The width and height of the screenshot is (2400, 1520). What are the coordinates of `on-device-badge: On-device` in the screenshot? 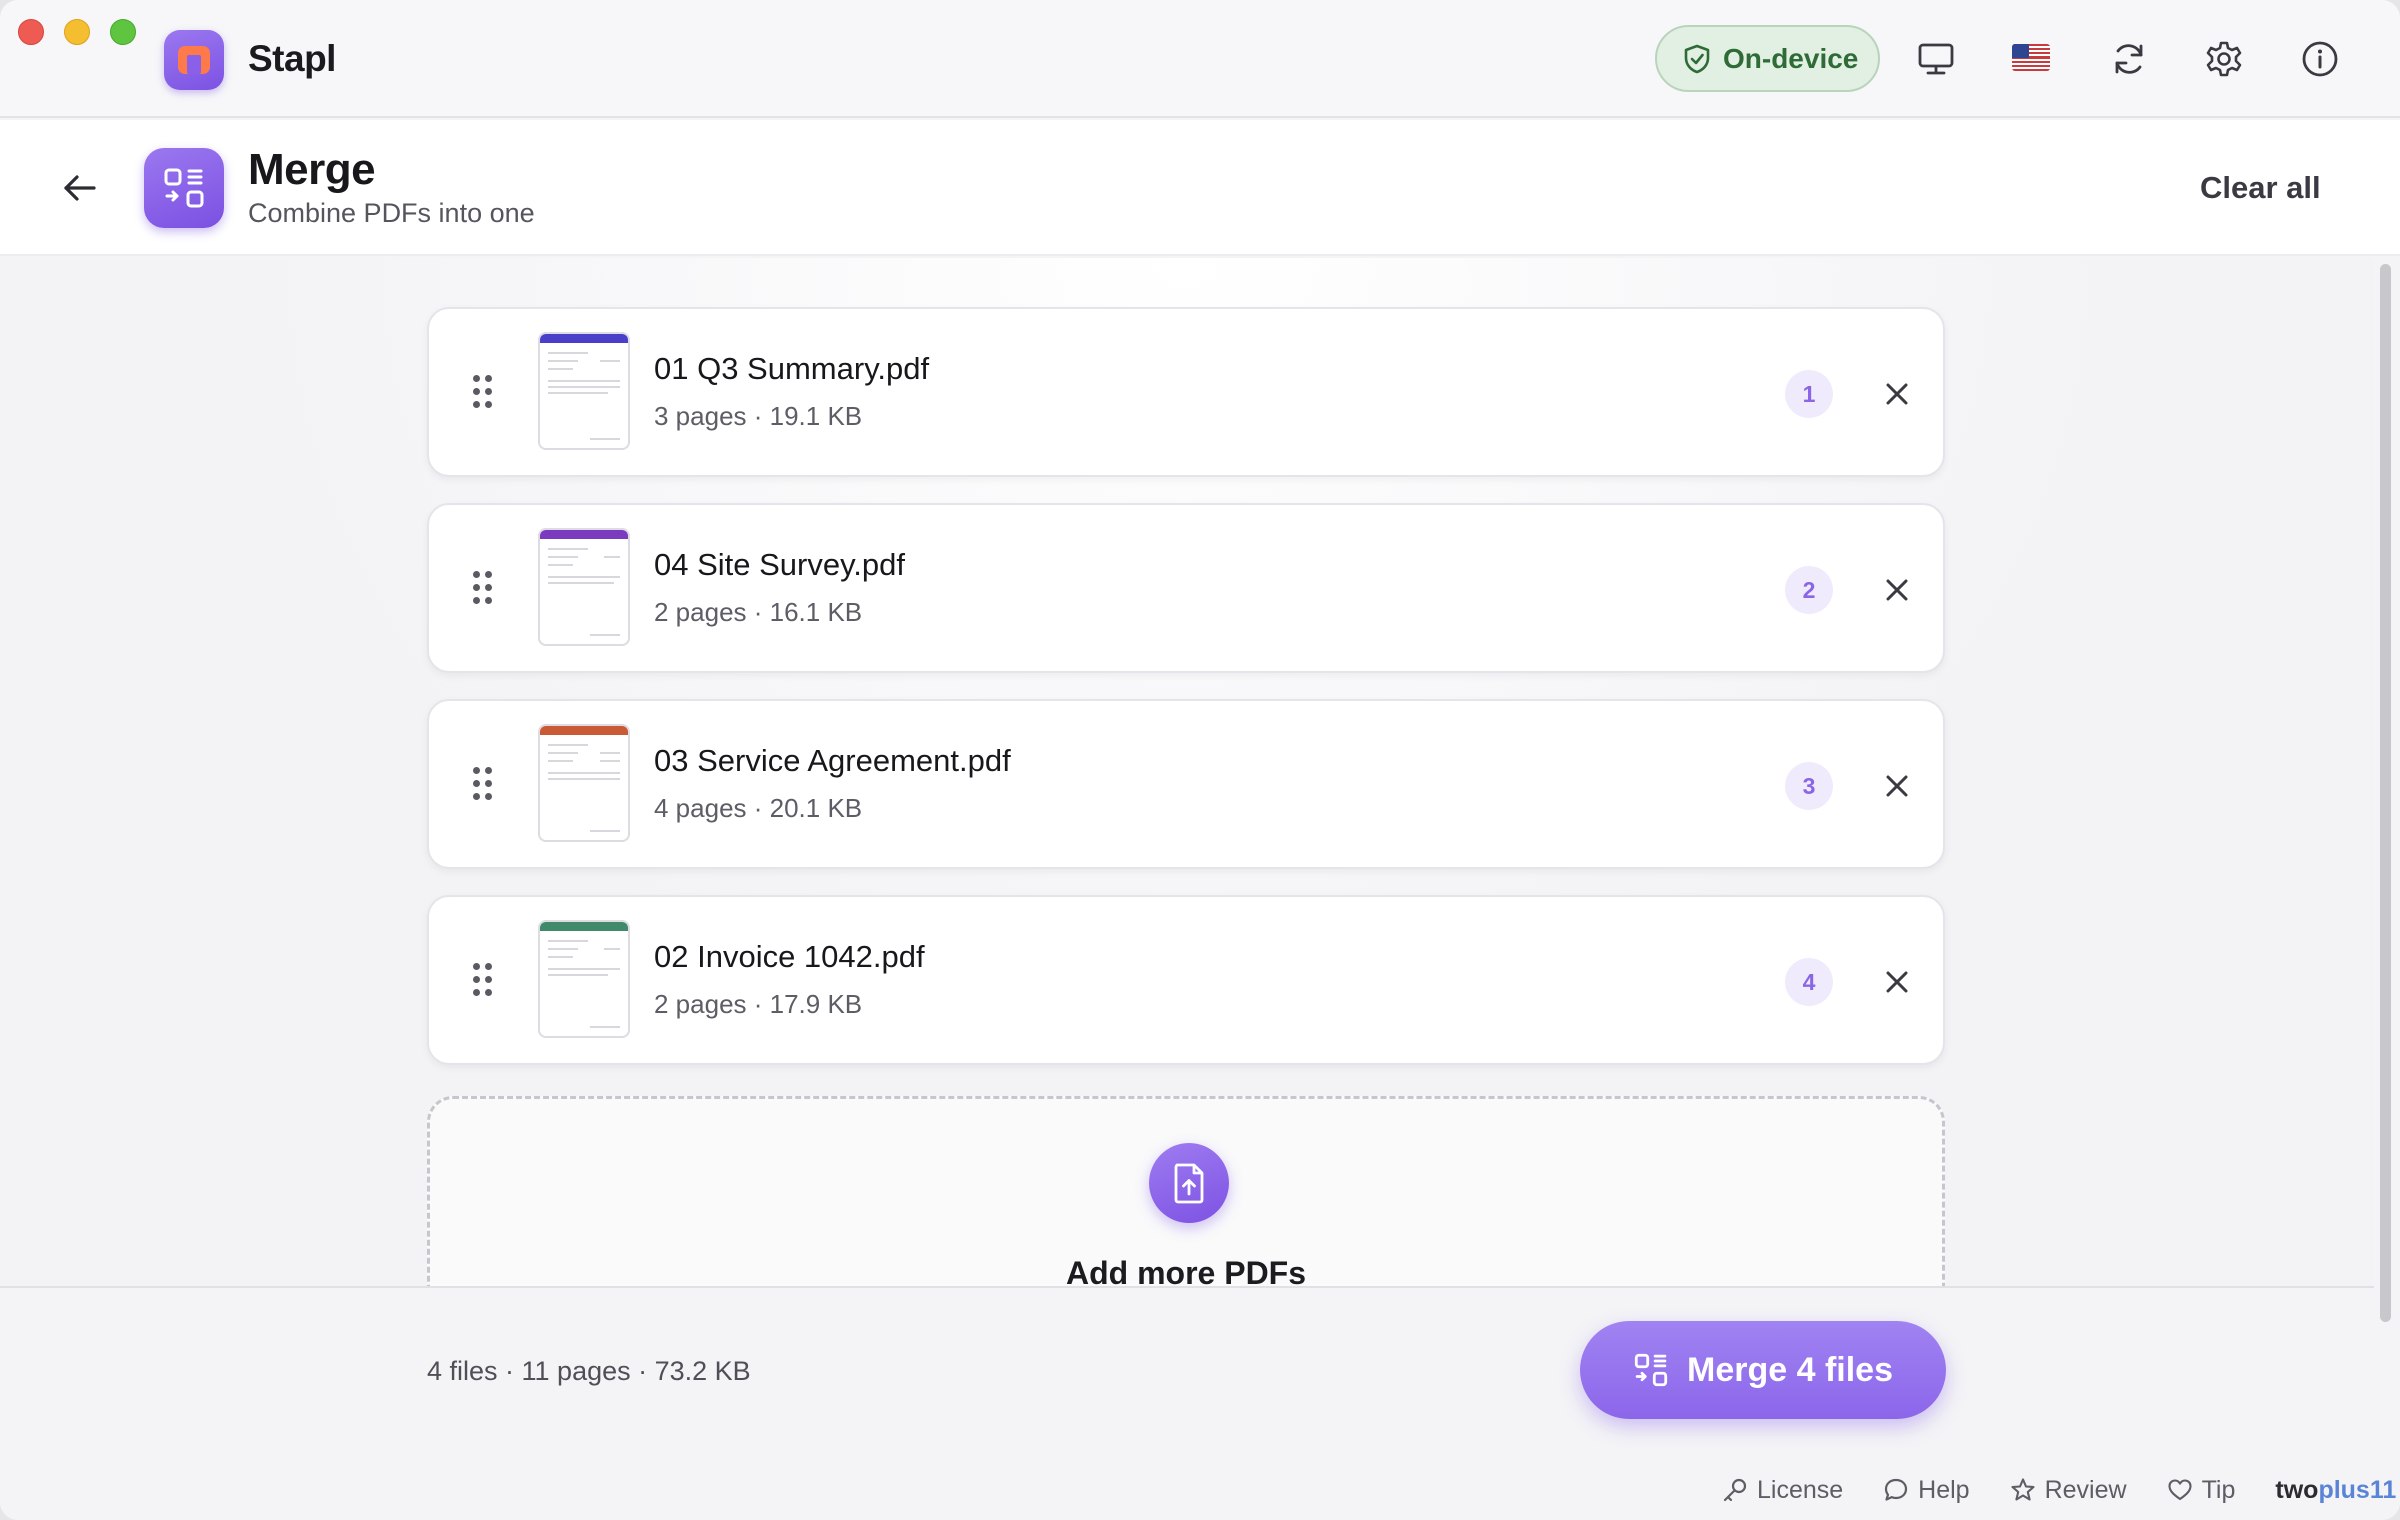 It's located at (1767, 58).